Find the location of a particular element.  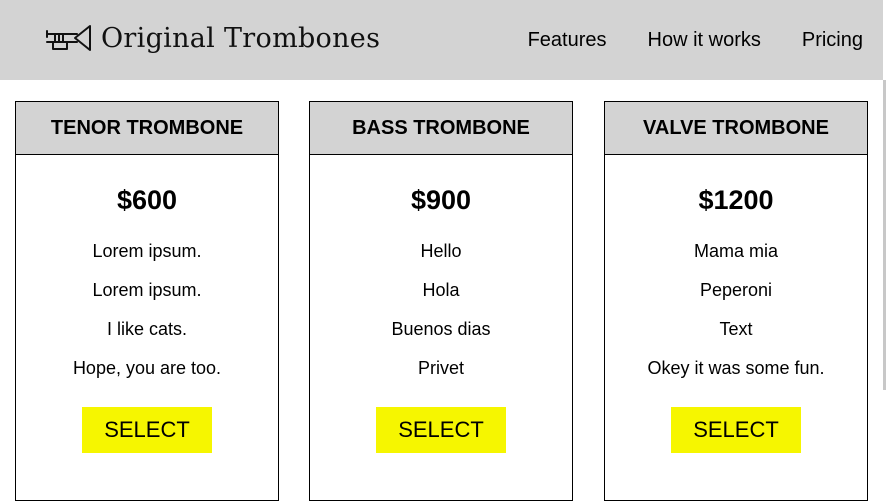

select-button-bass: SELECT is located at coordinates (441, 430).